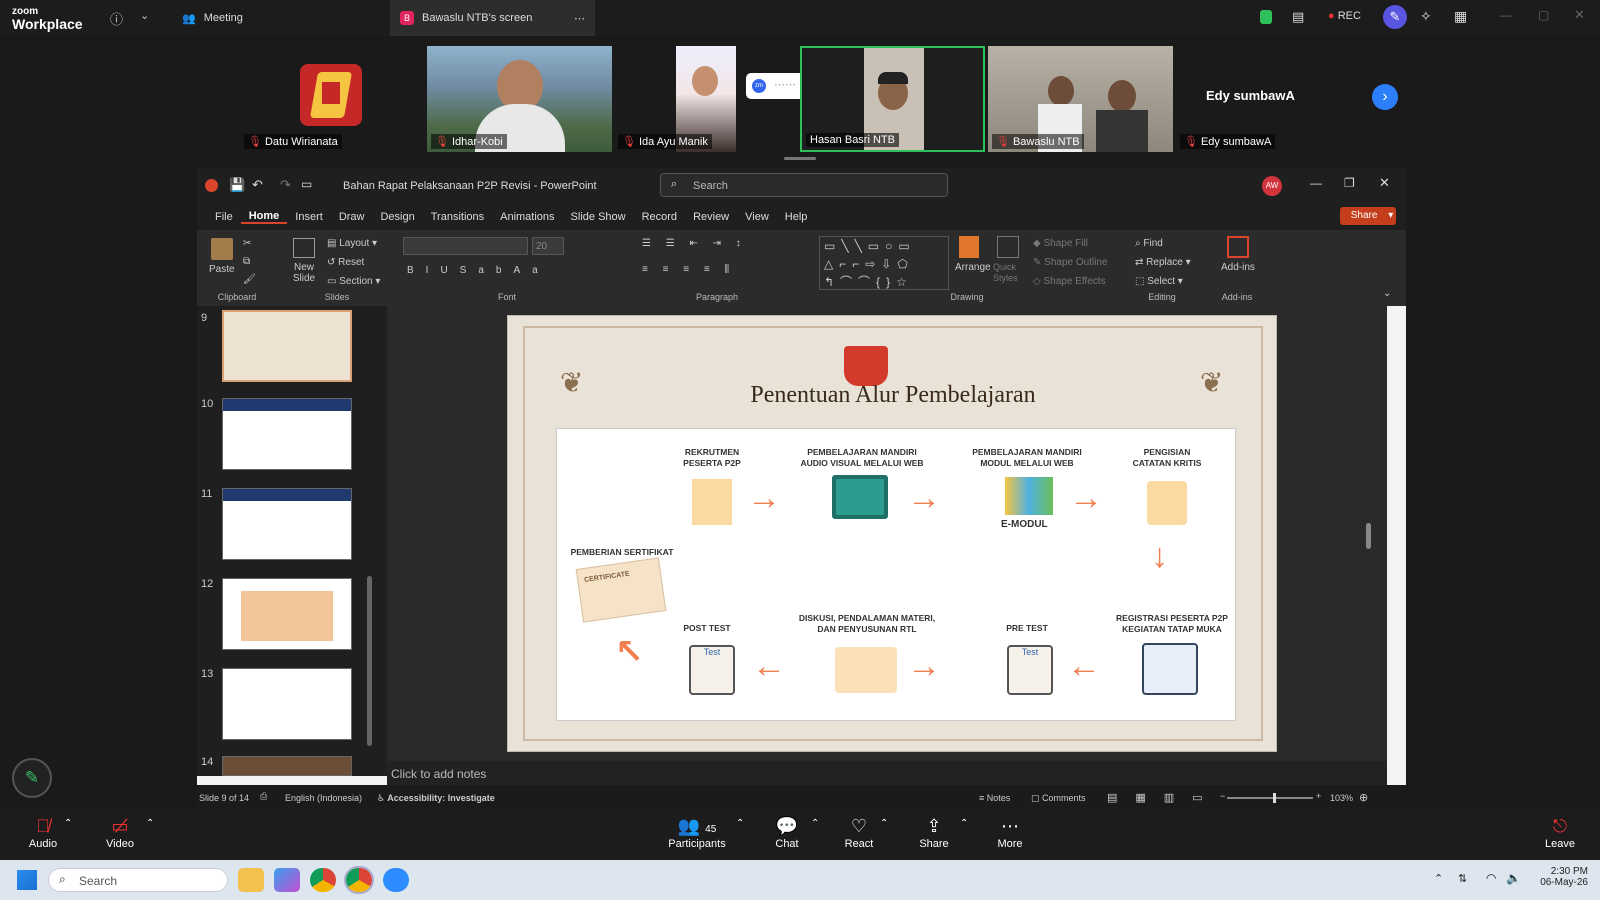 Image resolution: width=1600 pixels, height=900 pixels. Describe the element at coordinates (1363, 797) in the screenshot. I see `fit-to-window-icon: ⊕` at that location.